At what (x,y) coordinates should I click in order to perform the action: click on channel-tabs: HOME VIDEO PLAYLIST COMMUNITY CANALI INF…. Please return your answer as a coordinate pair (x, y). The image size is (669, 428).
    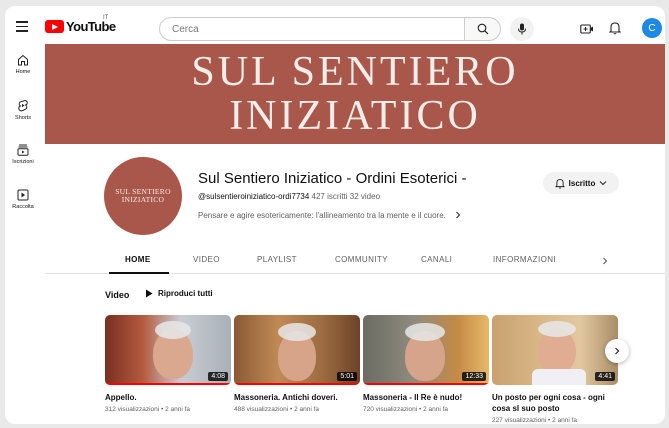
    Looking at the image, I should click on (355, 260).